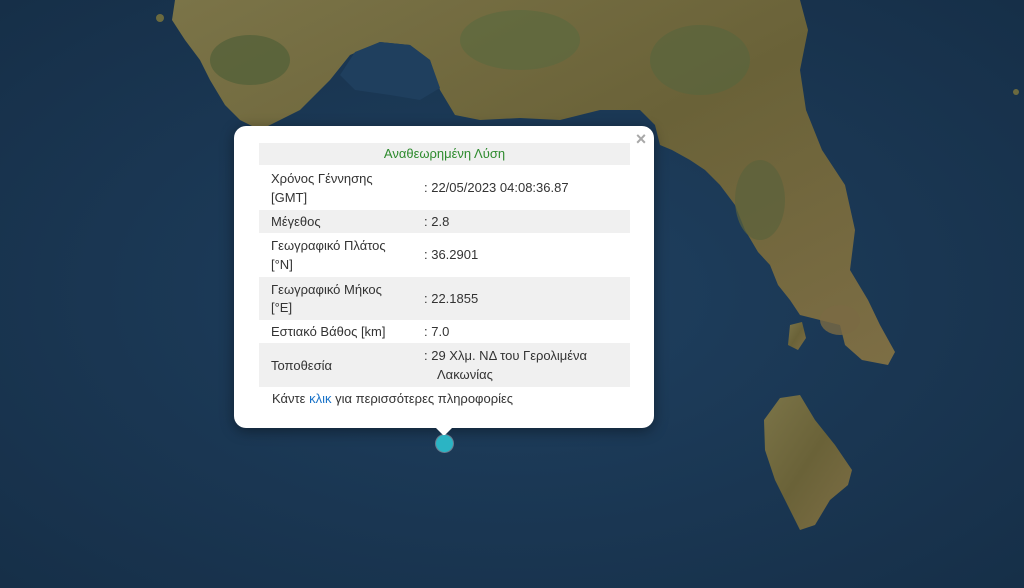 Image resolution: width=1024 pixels, height=588 pixels. What do you see at coordinates (282, 264) in the screenshot?
I see `latitude-label-line2: [°N]` at bounding box center [282, 264].